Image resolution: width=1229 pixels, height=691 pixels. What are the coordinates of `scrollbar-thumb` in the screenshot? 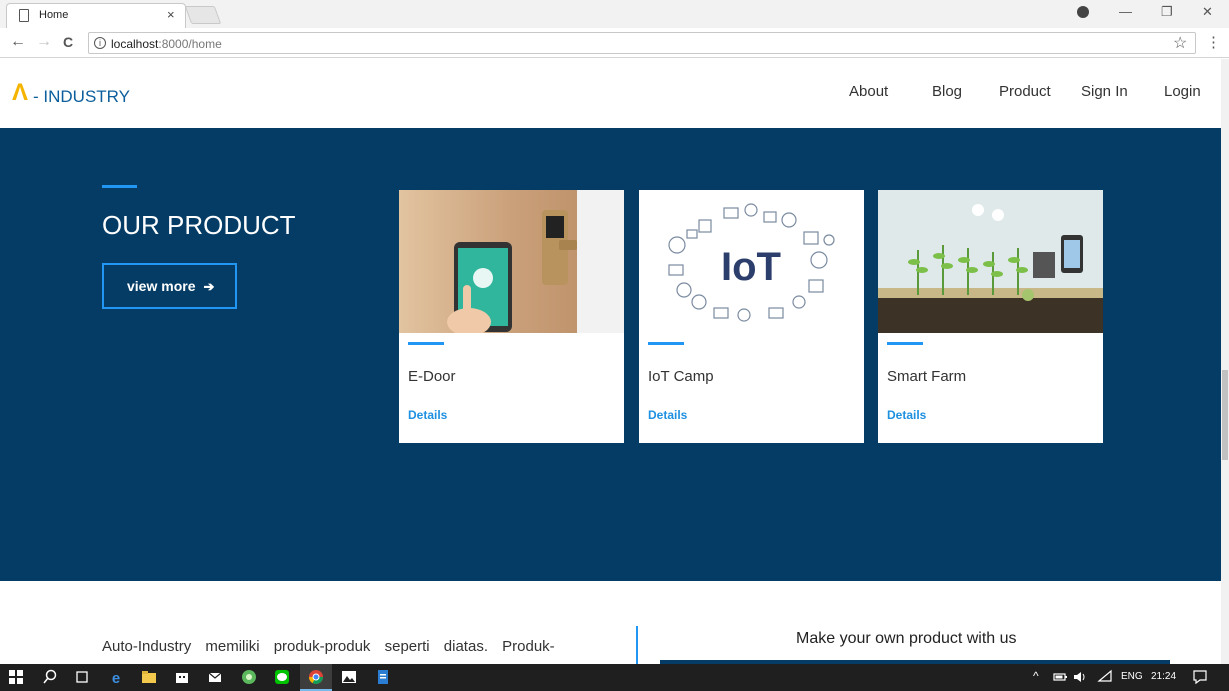 It's located at (1225, 415).